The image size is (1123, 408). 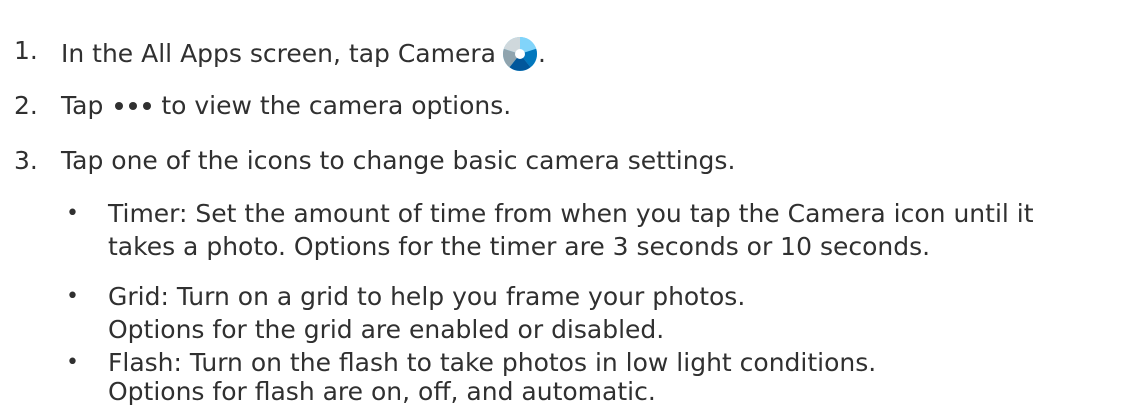 I want to click on step-text: Tap to view the camera options., so click(x=286, y=106).